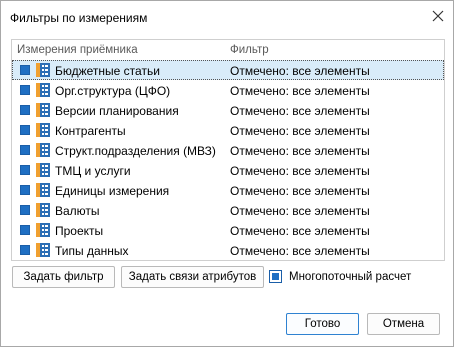 The width and height of the screenshot is (454, 347). I want to click on table-row: Контрагенты Отмечено: все элементы, so click(228, 130).